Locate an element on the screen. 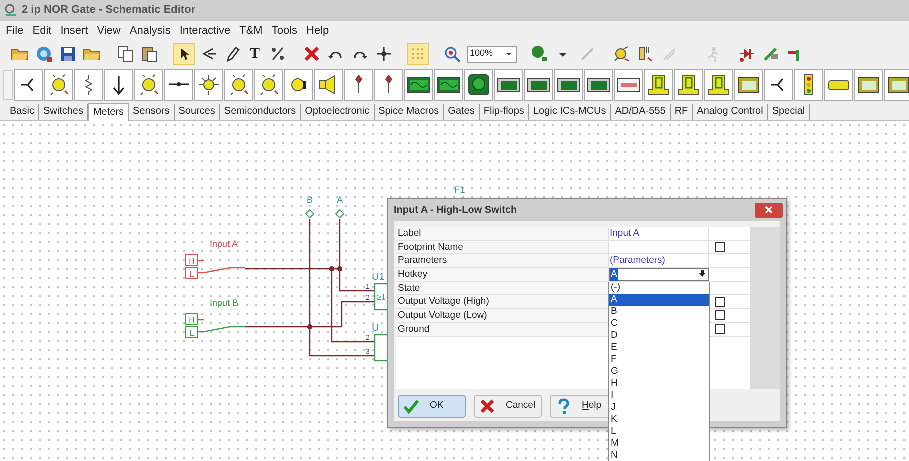 Image resolution: width=909 pixels, height=461 pixels. connector-icon is located at coordinates (178, 84).